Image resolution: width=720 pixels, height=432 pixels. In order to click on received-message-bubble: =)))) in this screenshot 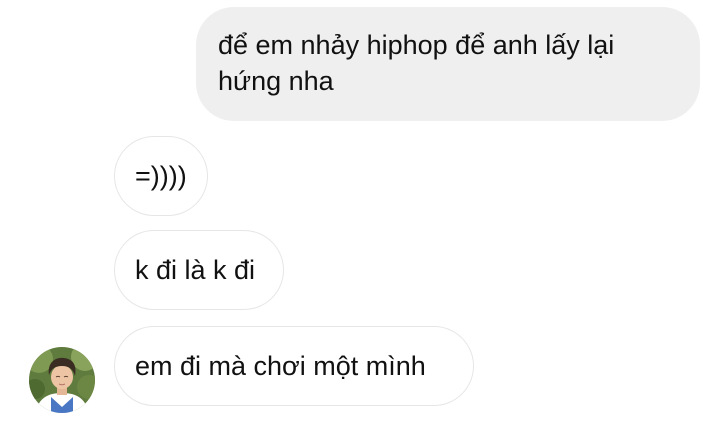, I will do `click(161, 176)`.